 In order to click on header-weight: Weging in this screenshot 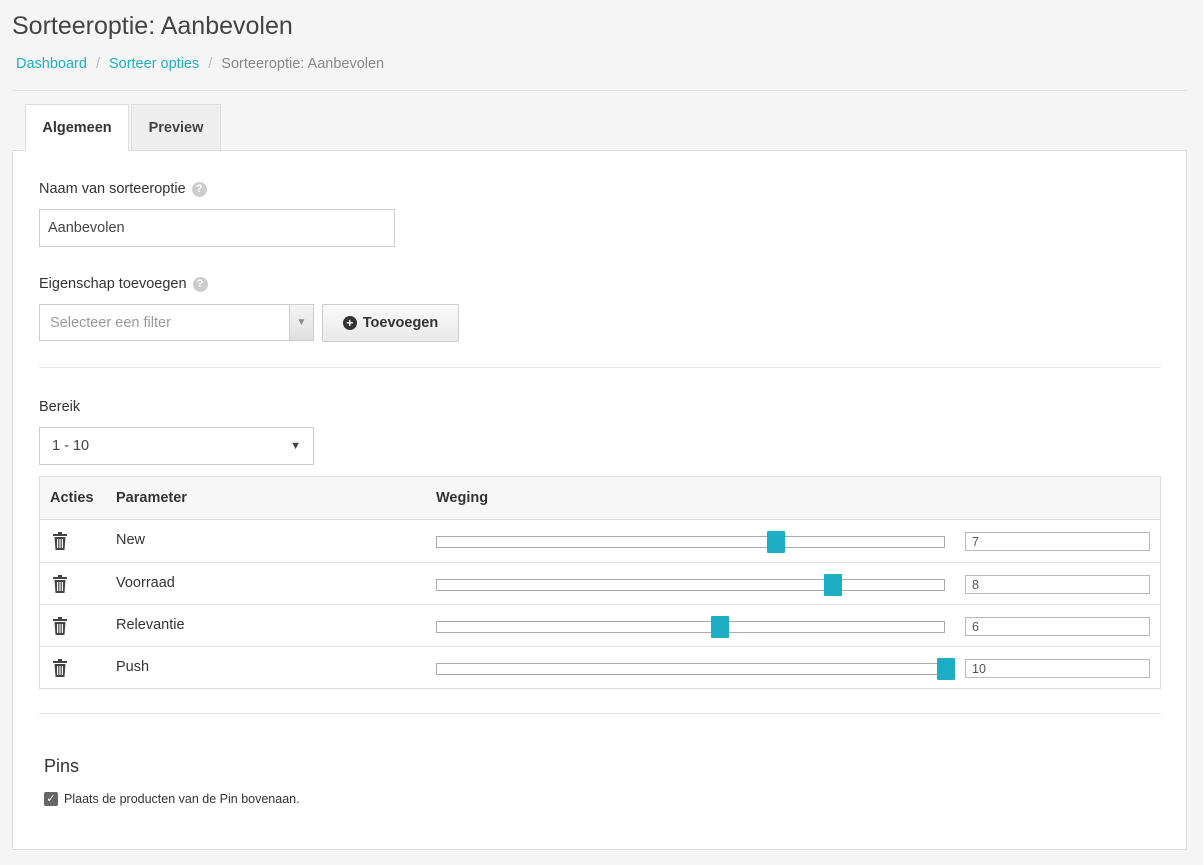, I will do `click(462, 498)`.